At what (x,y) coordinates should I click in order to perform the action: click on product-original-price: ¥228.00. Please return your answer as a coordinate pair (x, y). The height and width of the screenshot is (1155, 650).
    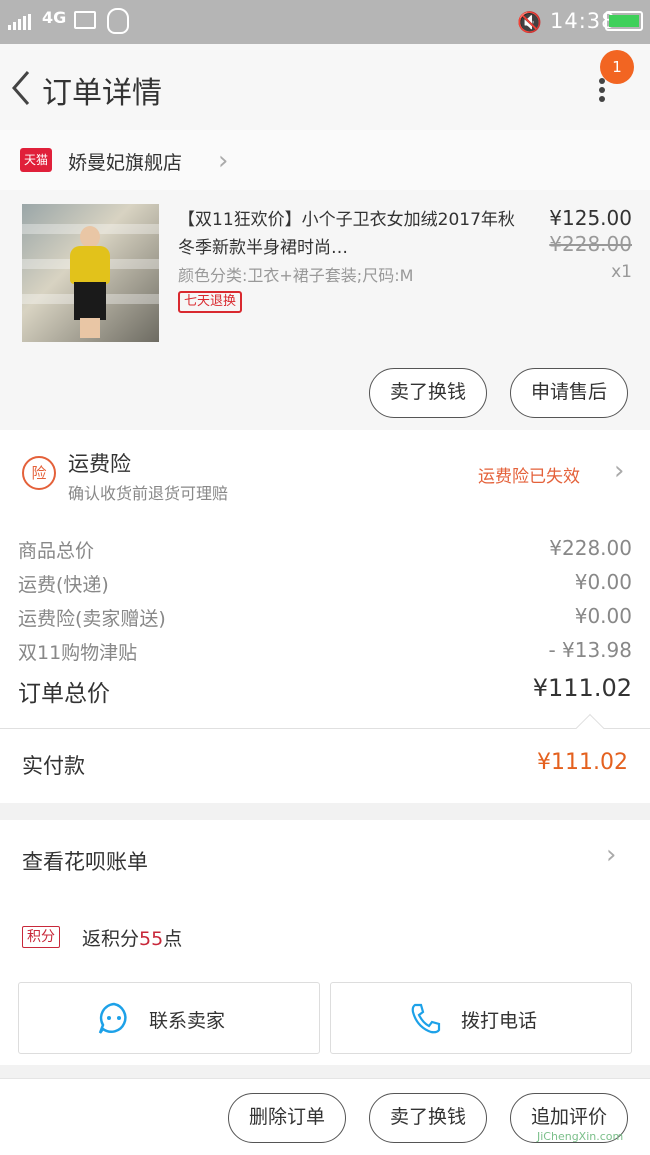
    Looking at the image, I should click on (590, 244).